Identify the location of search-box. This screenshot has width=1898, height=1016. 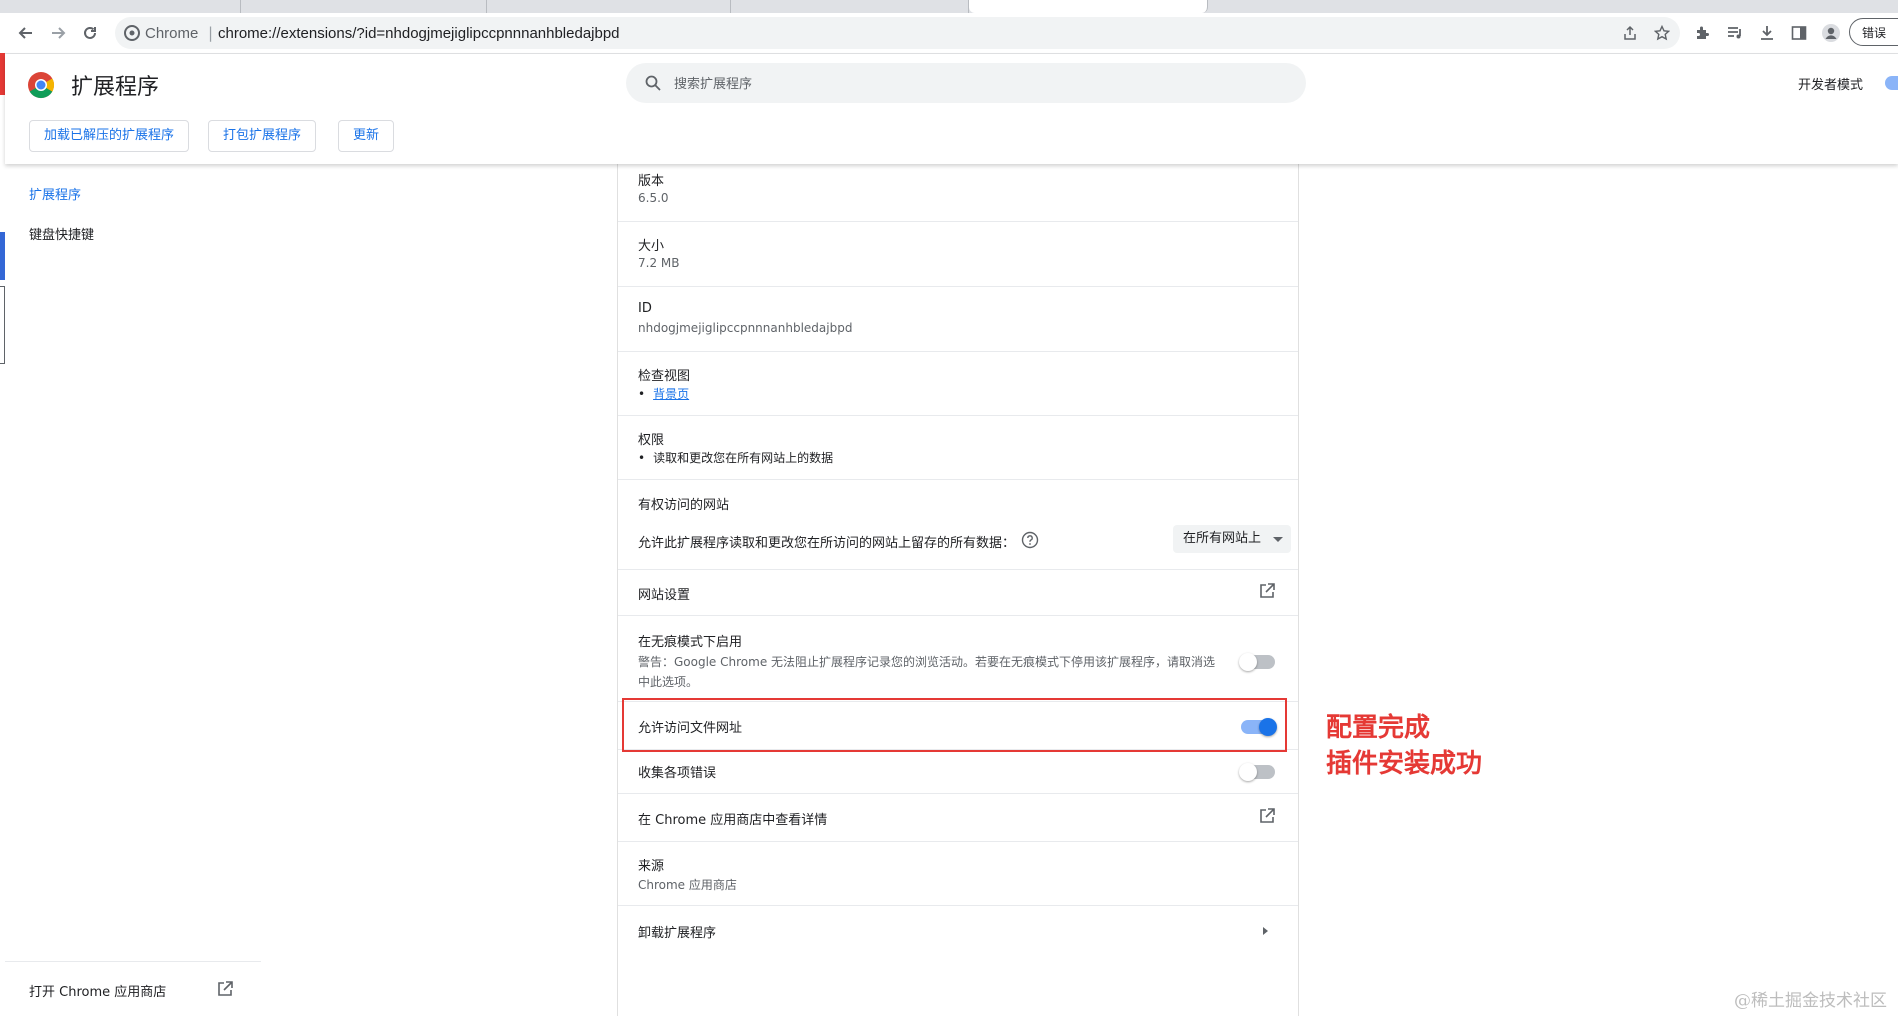
(966, 84).